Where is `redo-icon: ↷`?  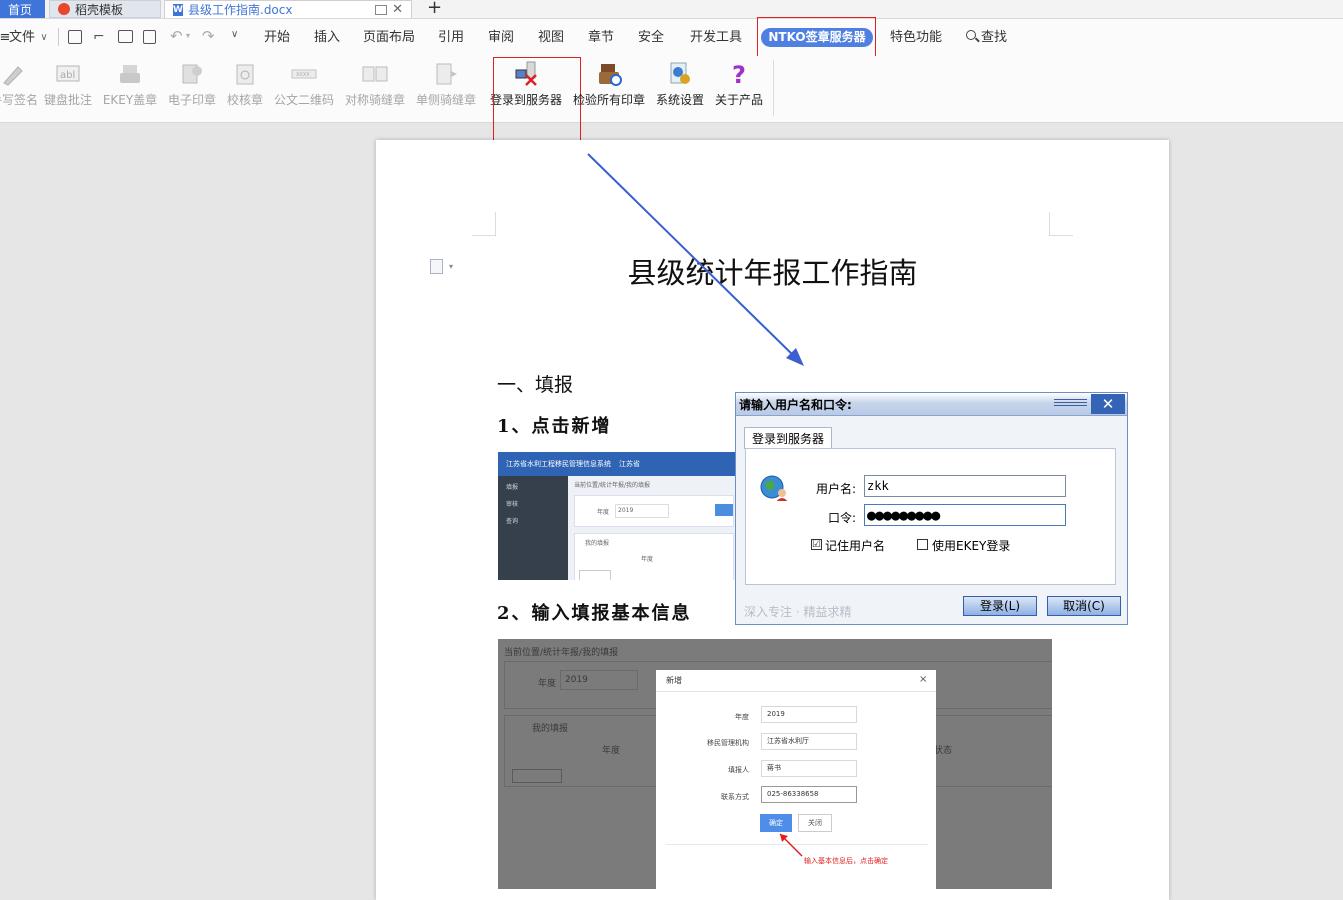 redo-icon: ↷ is located at coordinates (208, 36).